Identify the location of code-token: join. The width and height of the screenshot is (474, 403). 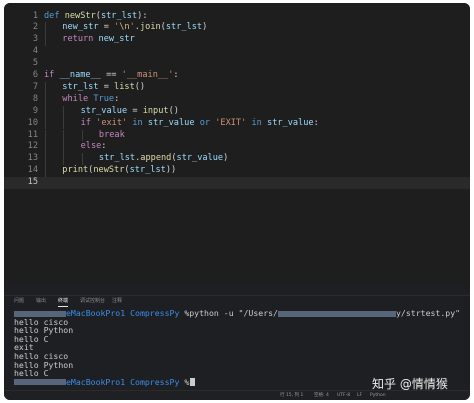
(150, 27).